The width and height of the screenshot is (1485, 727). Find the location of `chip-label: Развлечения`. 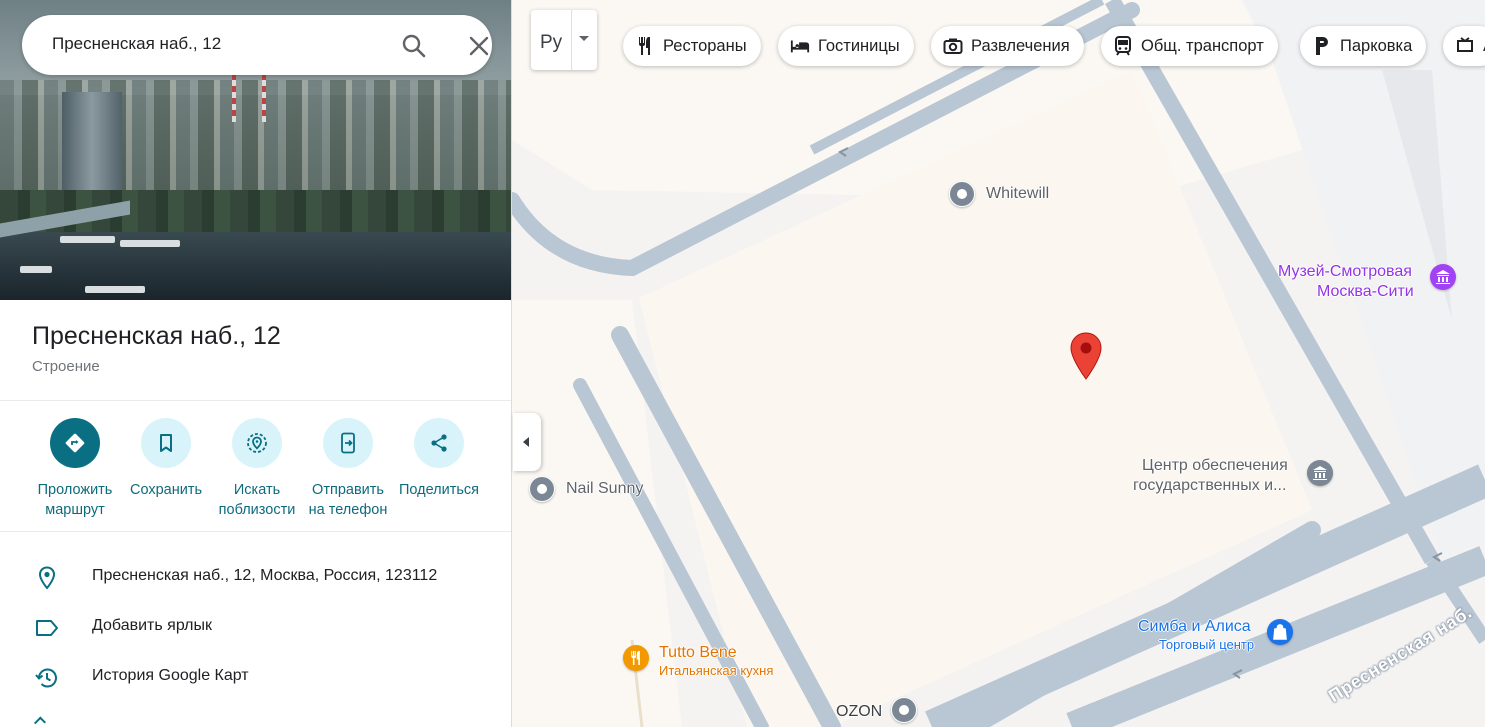

chip-label: Развлечения is located at coordinates (1020, 45).